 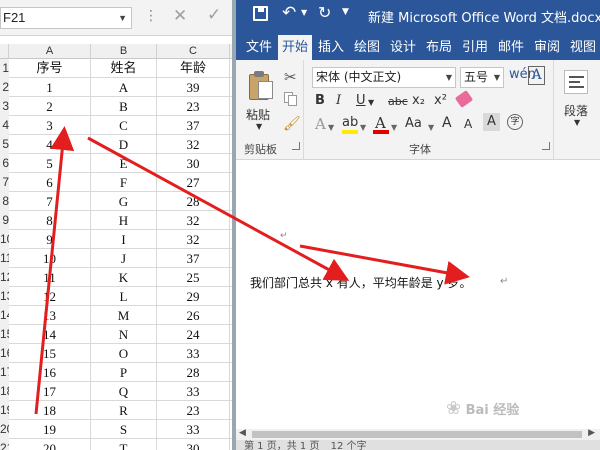 I want to click on cell-b: Q, so click(x=124, y=391).